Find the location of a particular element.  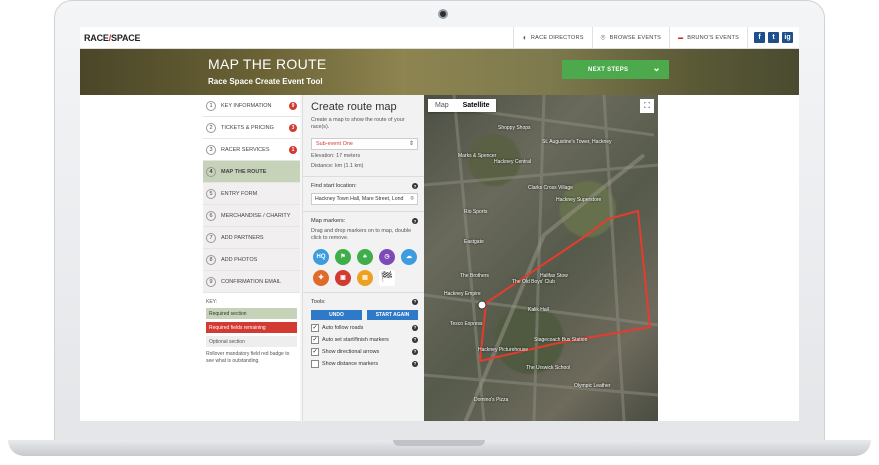

start-location-input: Hackney Town Hall, Mare Street, Lond ⌾ is located at coordinates (364, 199).